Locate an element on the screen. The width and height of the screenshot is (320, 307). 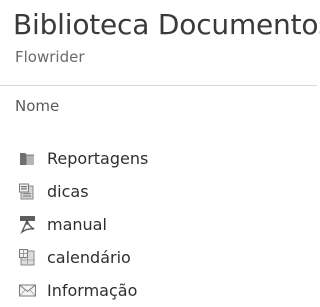
list-item-label: dicas is located at coordinates (68, 191).